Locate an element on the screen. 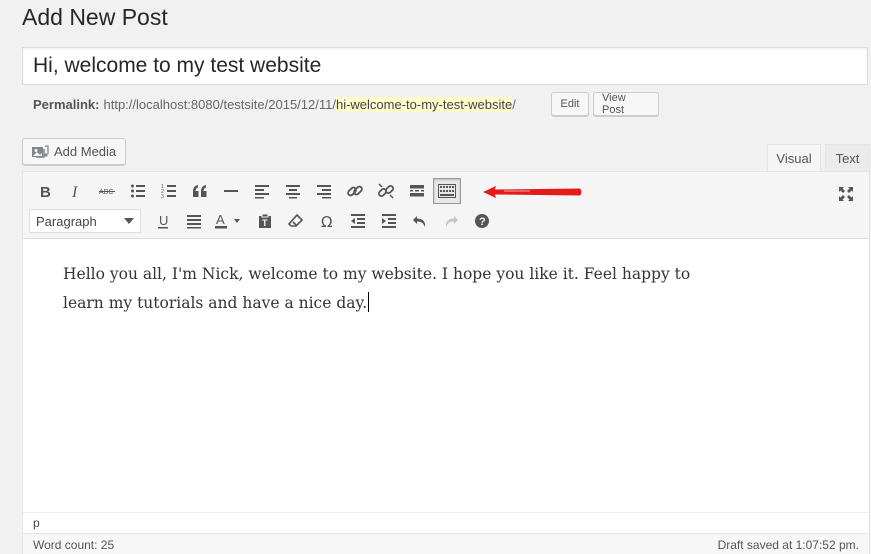 Image resolution: width=871 pixels, height=554 pixels. add-media-button: Add Media is located at coordinates (74, 151).